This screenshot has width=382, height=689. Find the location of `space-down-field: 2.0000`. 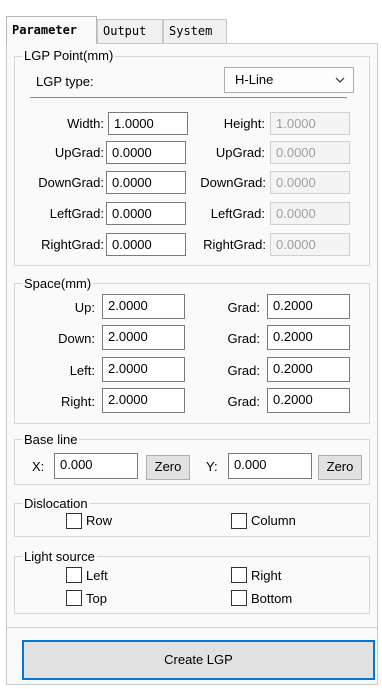

space-down-field: 2.0000 is located at coordinates (143, 337).